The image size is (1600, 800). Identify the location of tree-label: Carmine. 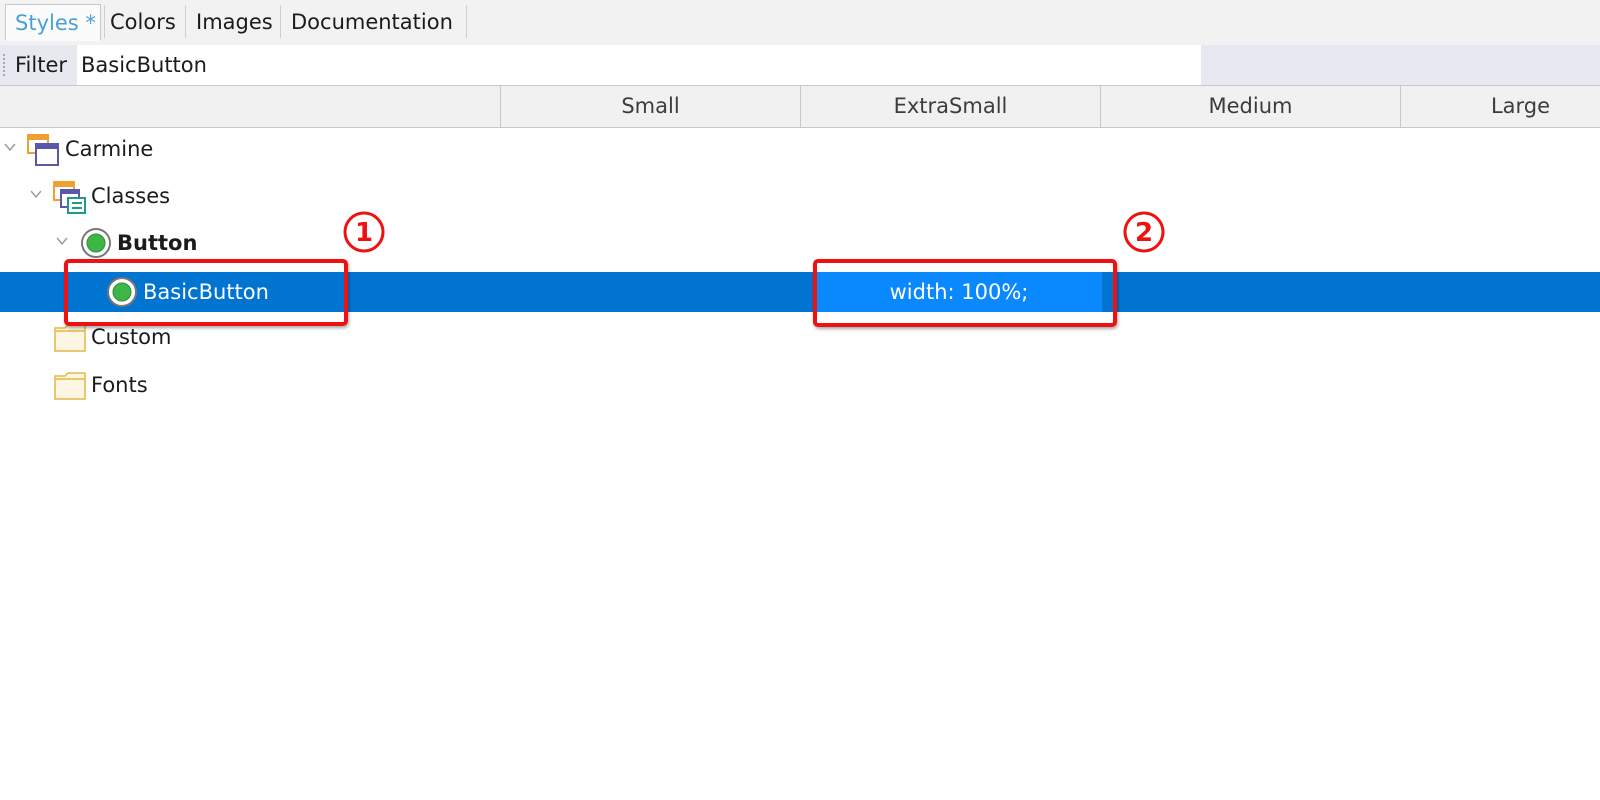
(109, 149).